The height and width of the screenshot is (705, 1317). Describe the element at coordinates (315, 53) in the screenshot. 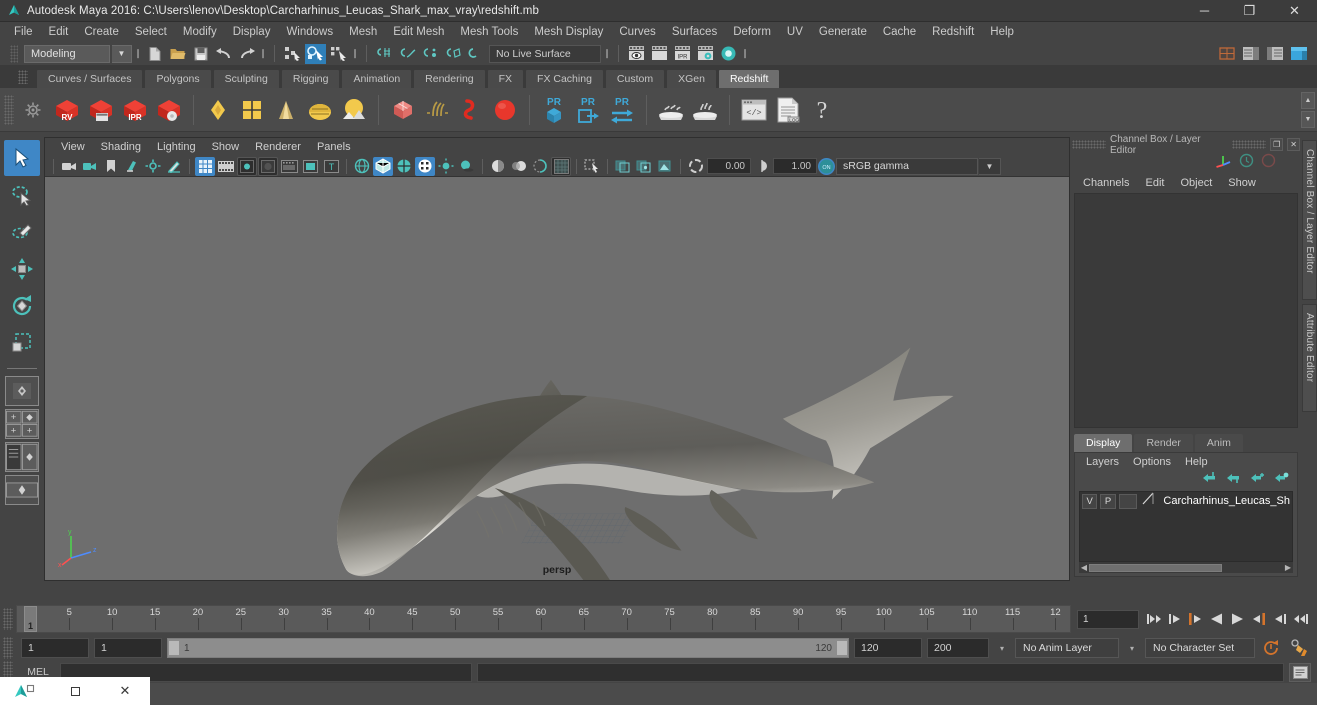

I see `select-by-object-icon` at that location.